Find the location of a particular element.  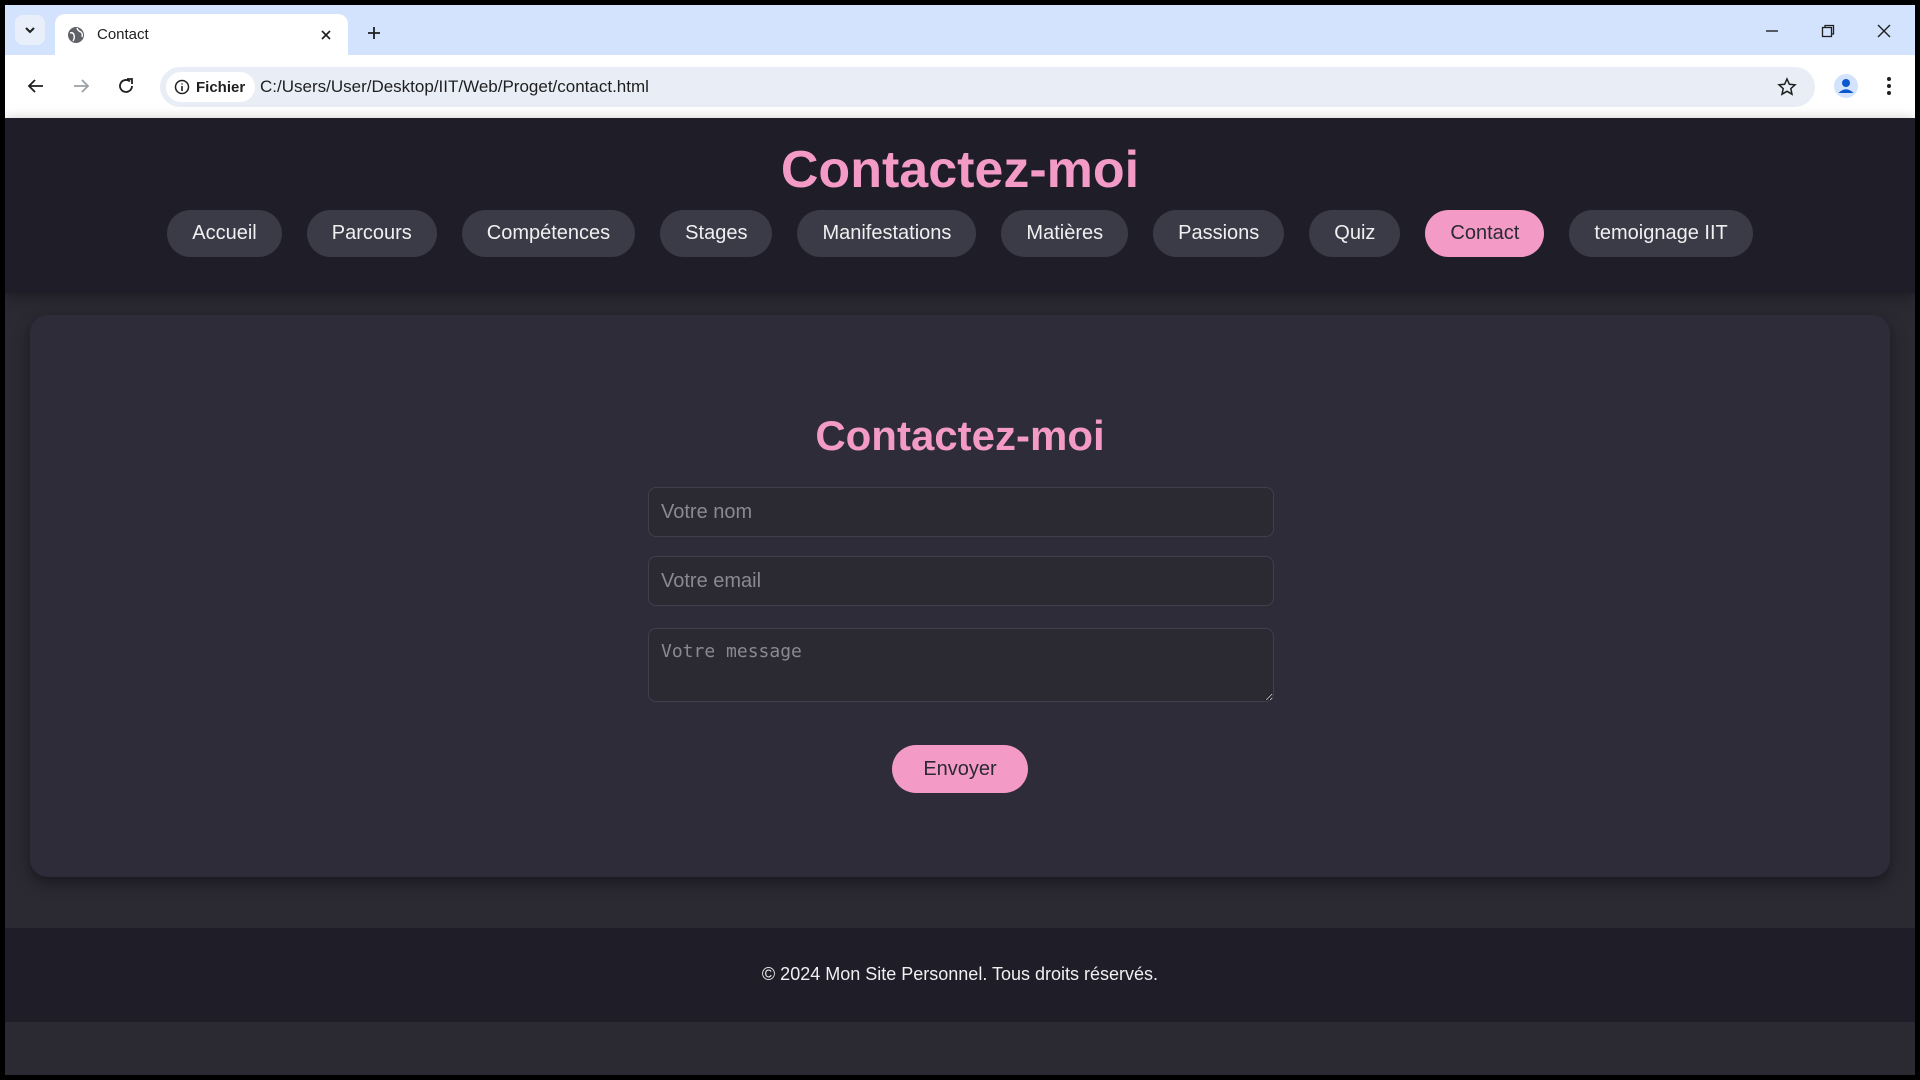

close-window-icon is located at coordinates (1884, 31).